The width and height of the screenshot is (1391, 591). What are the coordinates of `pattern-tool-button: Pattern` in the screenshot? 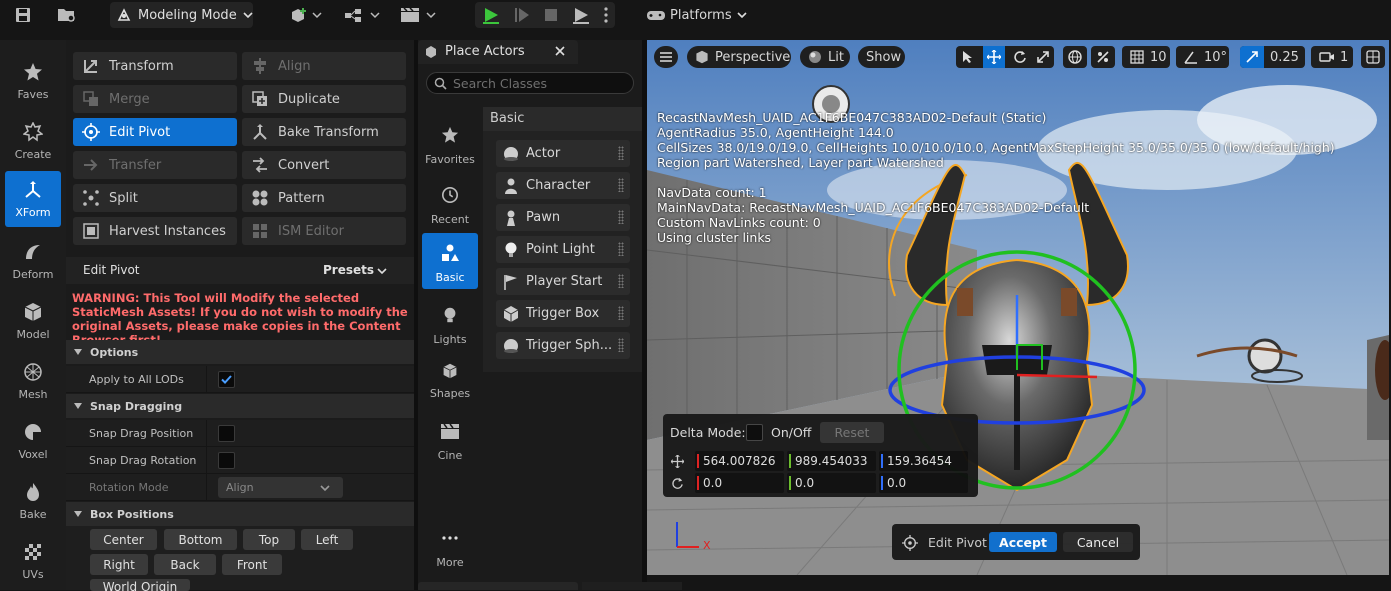 It's located at (324, 198).